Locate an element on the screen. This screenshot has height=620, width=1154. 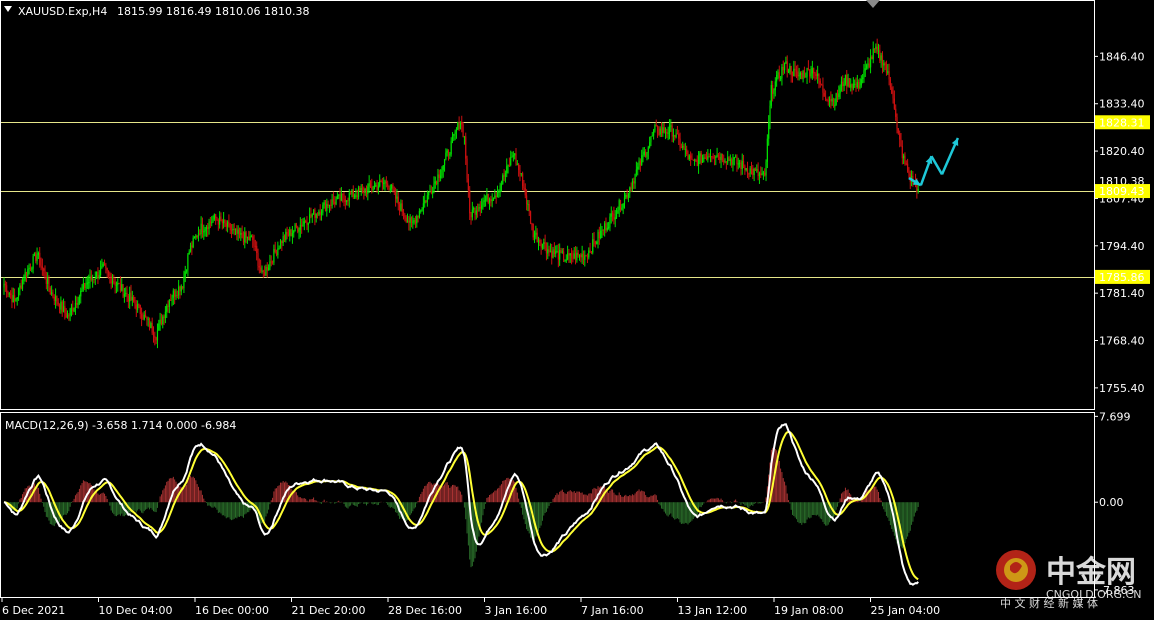
time-tick-label: 10 Dec 04:00 is located at coordinates (136, 610).